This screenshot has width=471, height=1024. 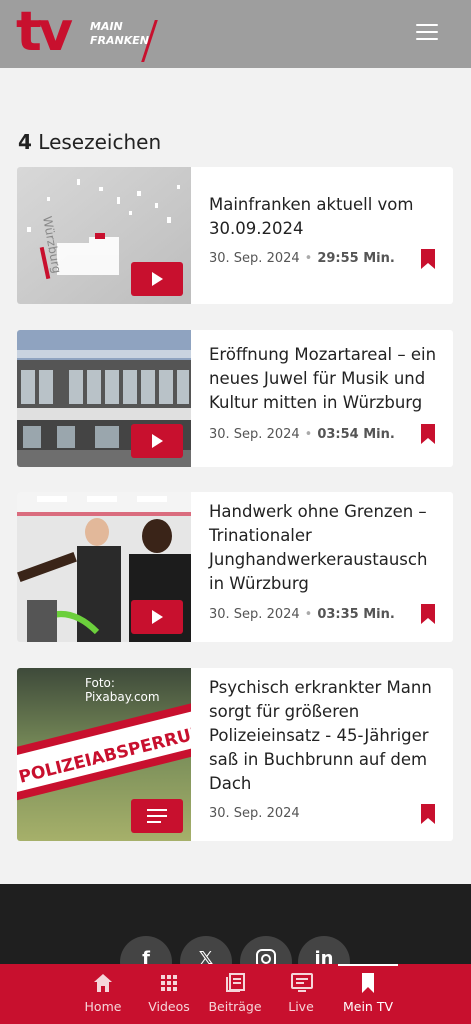 I want to click on card-title: Mainfranken aktuell vom 30.09.2024, so click(x=323, y=217).